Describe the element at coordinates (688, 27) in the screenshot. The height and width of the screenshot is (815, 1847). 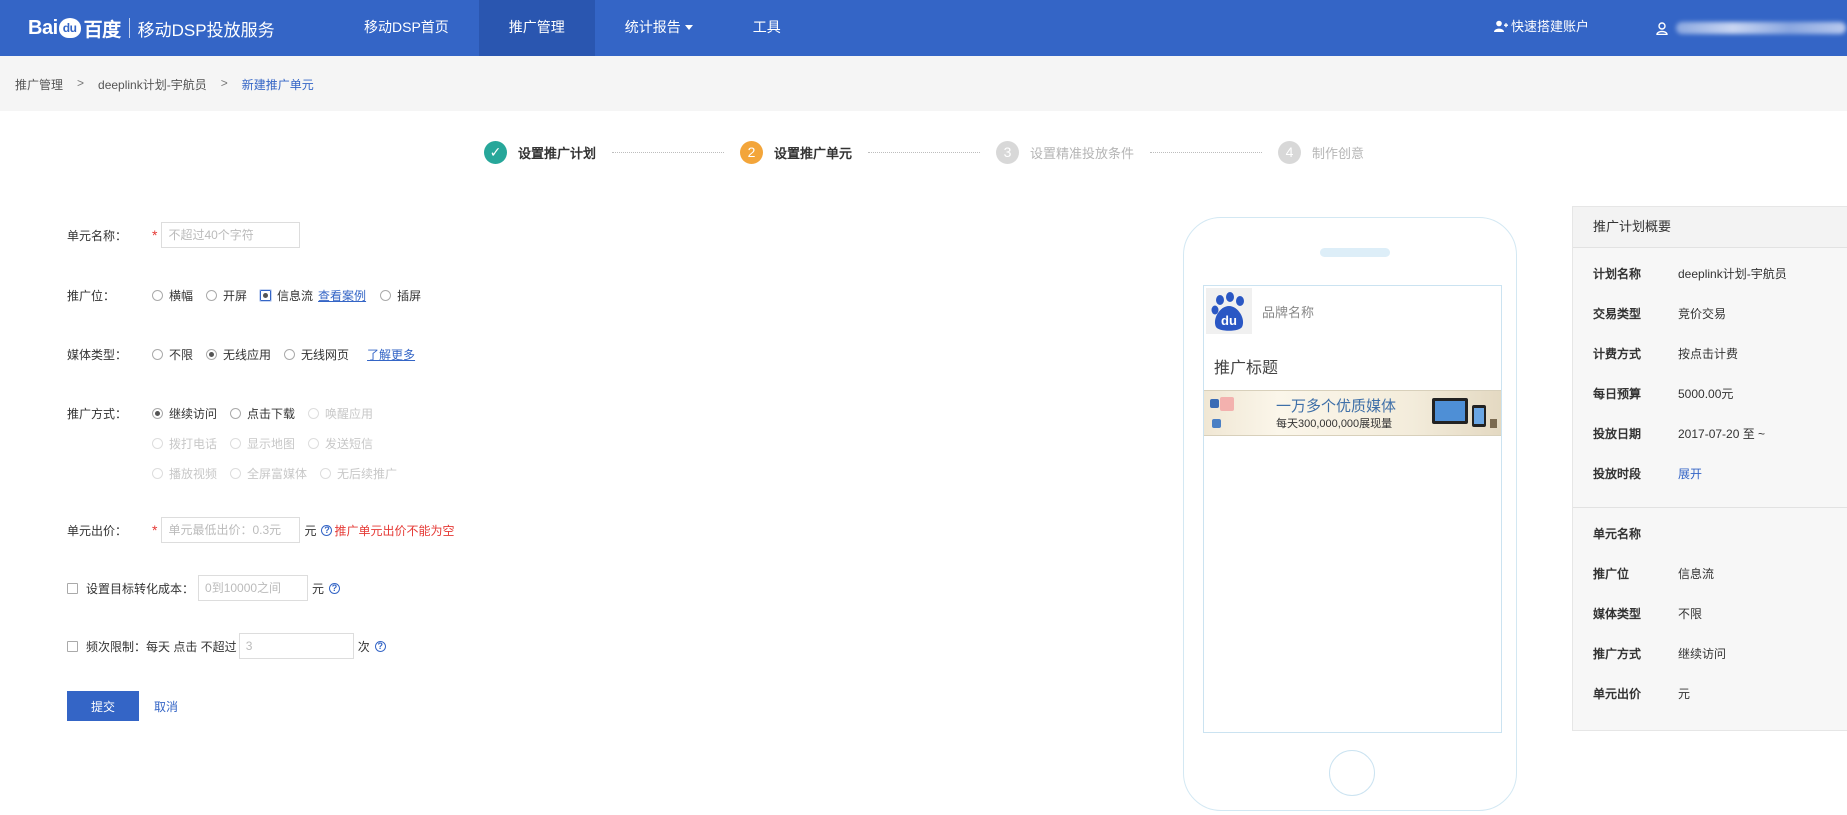
I see `chevron-down-icon` at that location.